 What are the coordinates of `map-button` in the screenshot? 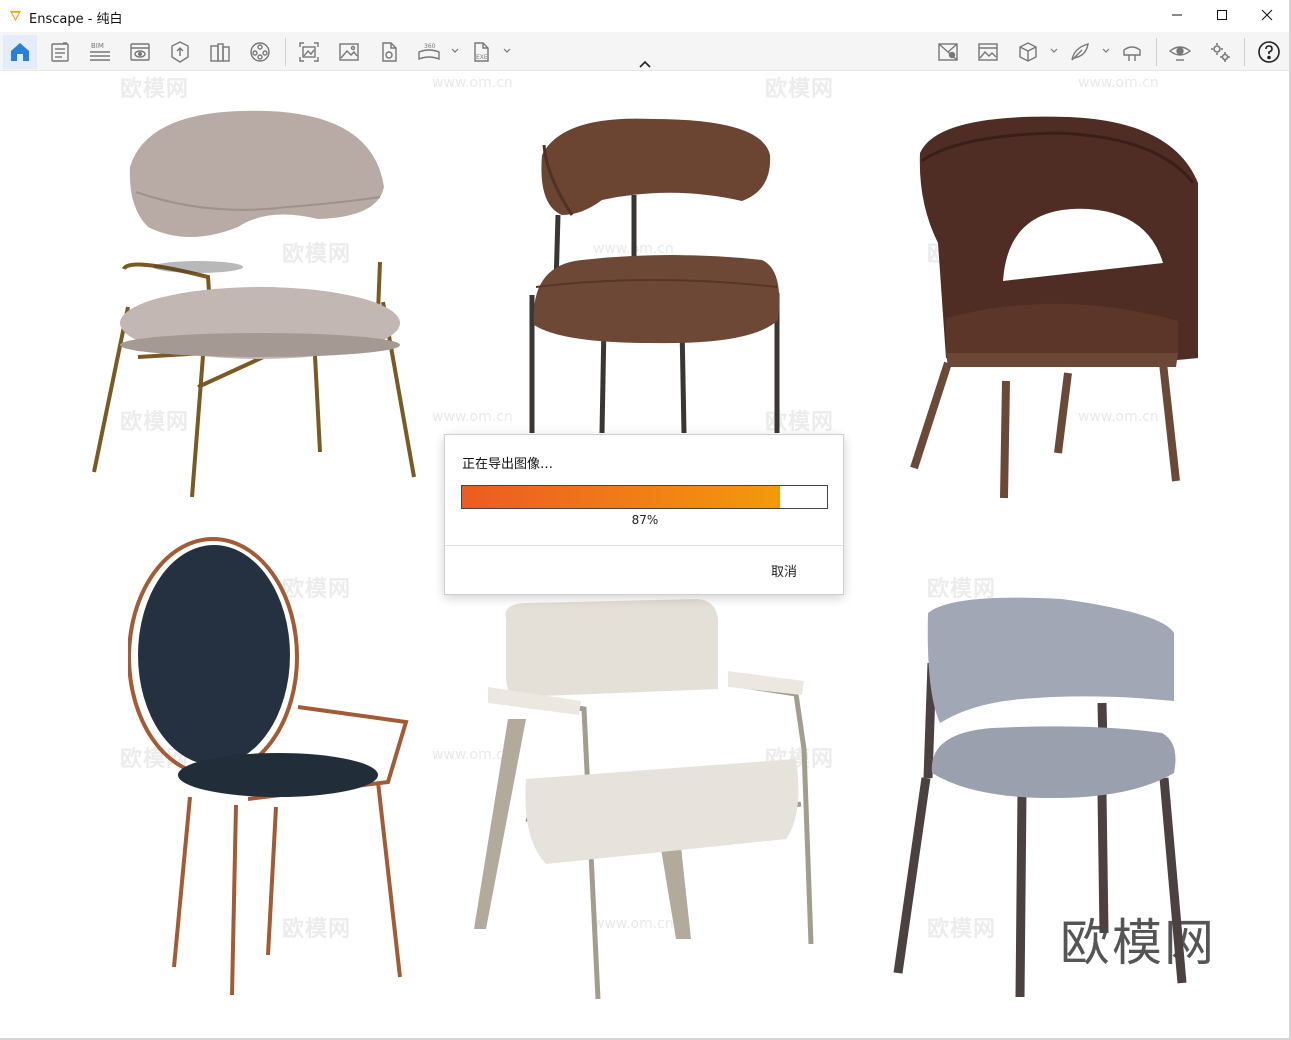 It's located at (948, 52).